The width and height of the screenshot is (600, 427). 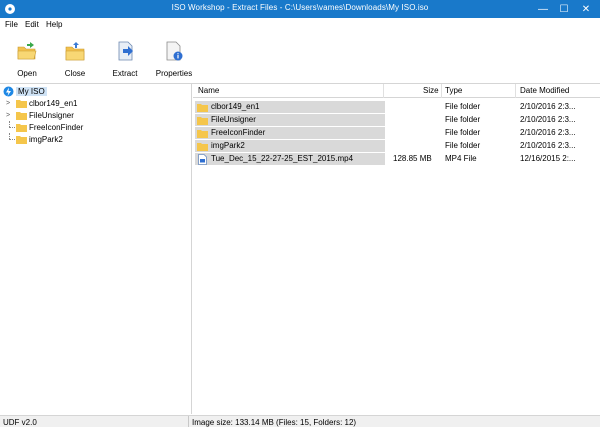 What do you see at coordinates (202, 159) in the screenshot?
I see `video-file-icon` at bounding box center [202, 159].